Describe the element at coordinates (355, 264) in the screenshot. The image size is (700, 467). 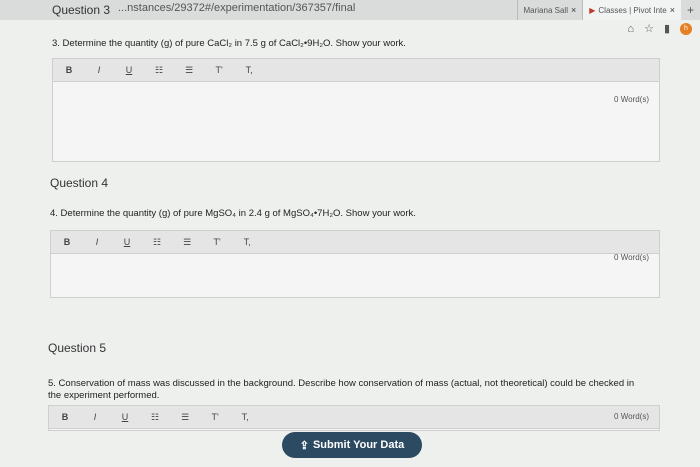
I see `question-4-editor: B I U ☷ ☰ T' T, 0 Word(s)` at that location.